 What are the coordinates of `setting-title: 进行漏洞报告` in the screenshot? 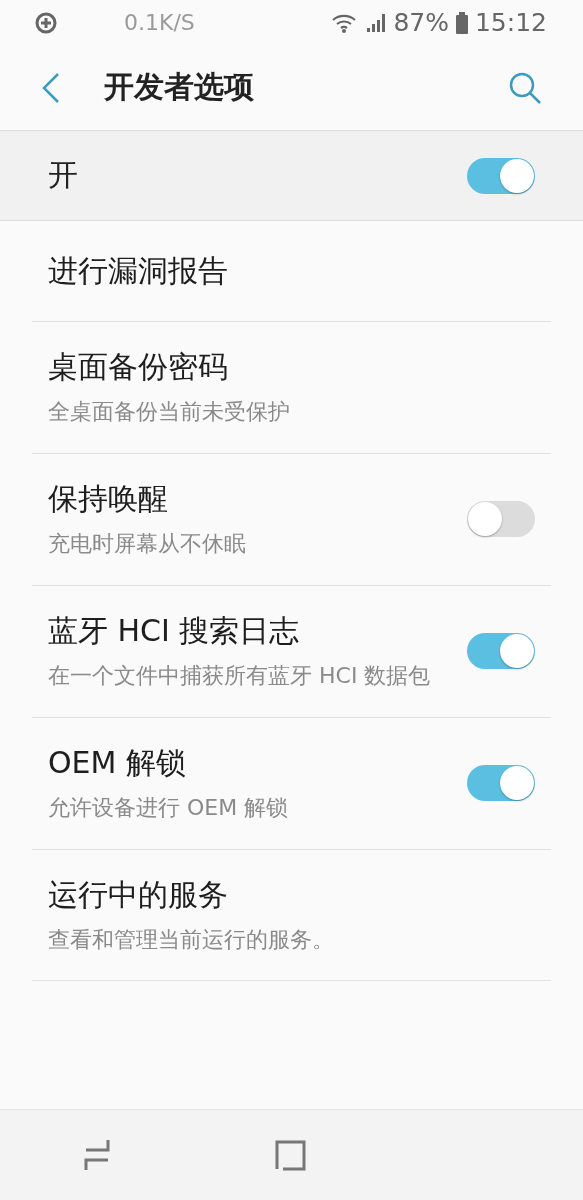 It's located at (291, 271).